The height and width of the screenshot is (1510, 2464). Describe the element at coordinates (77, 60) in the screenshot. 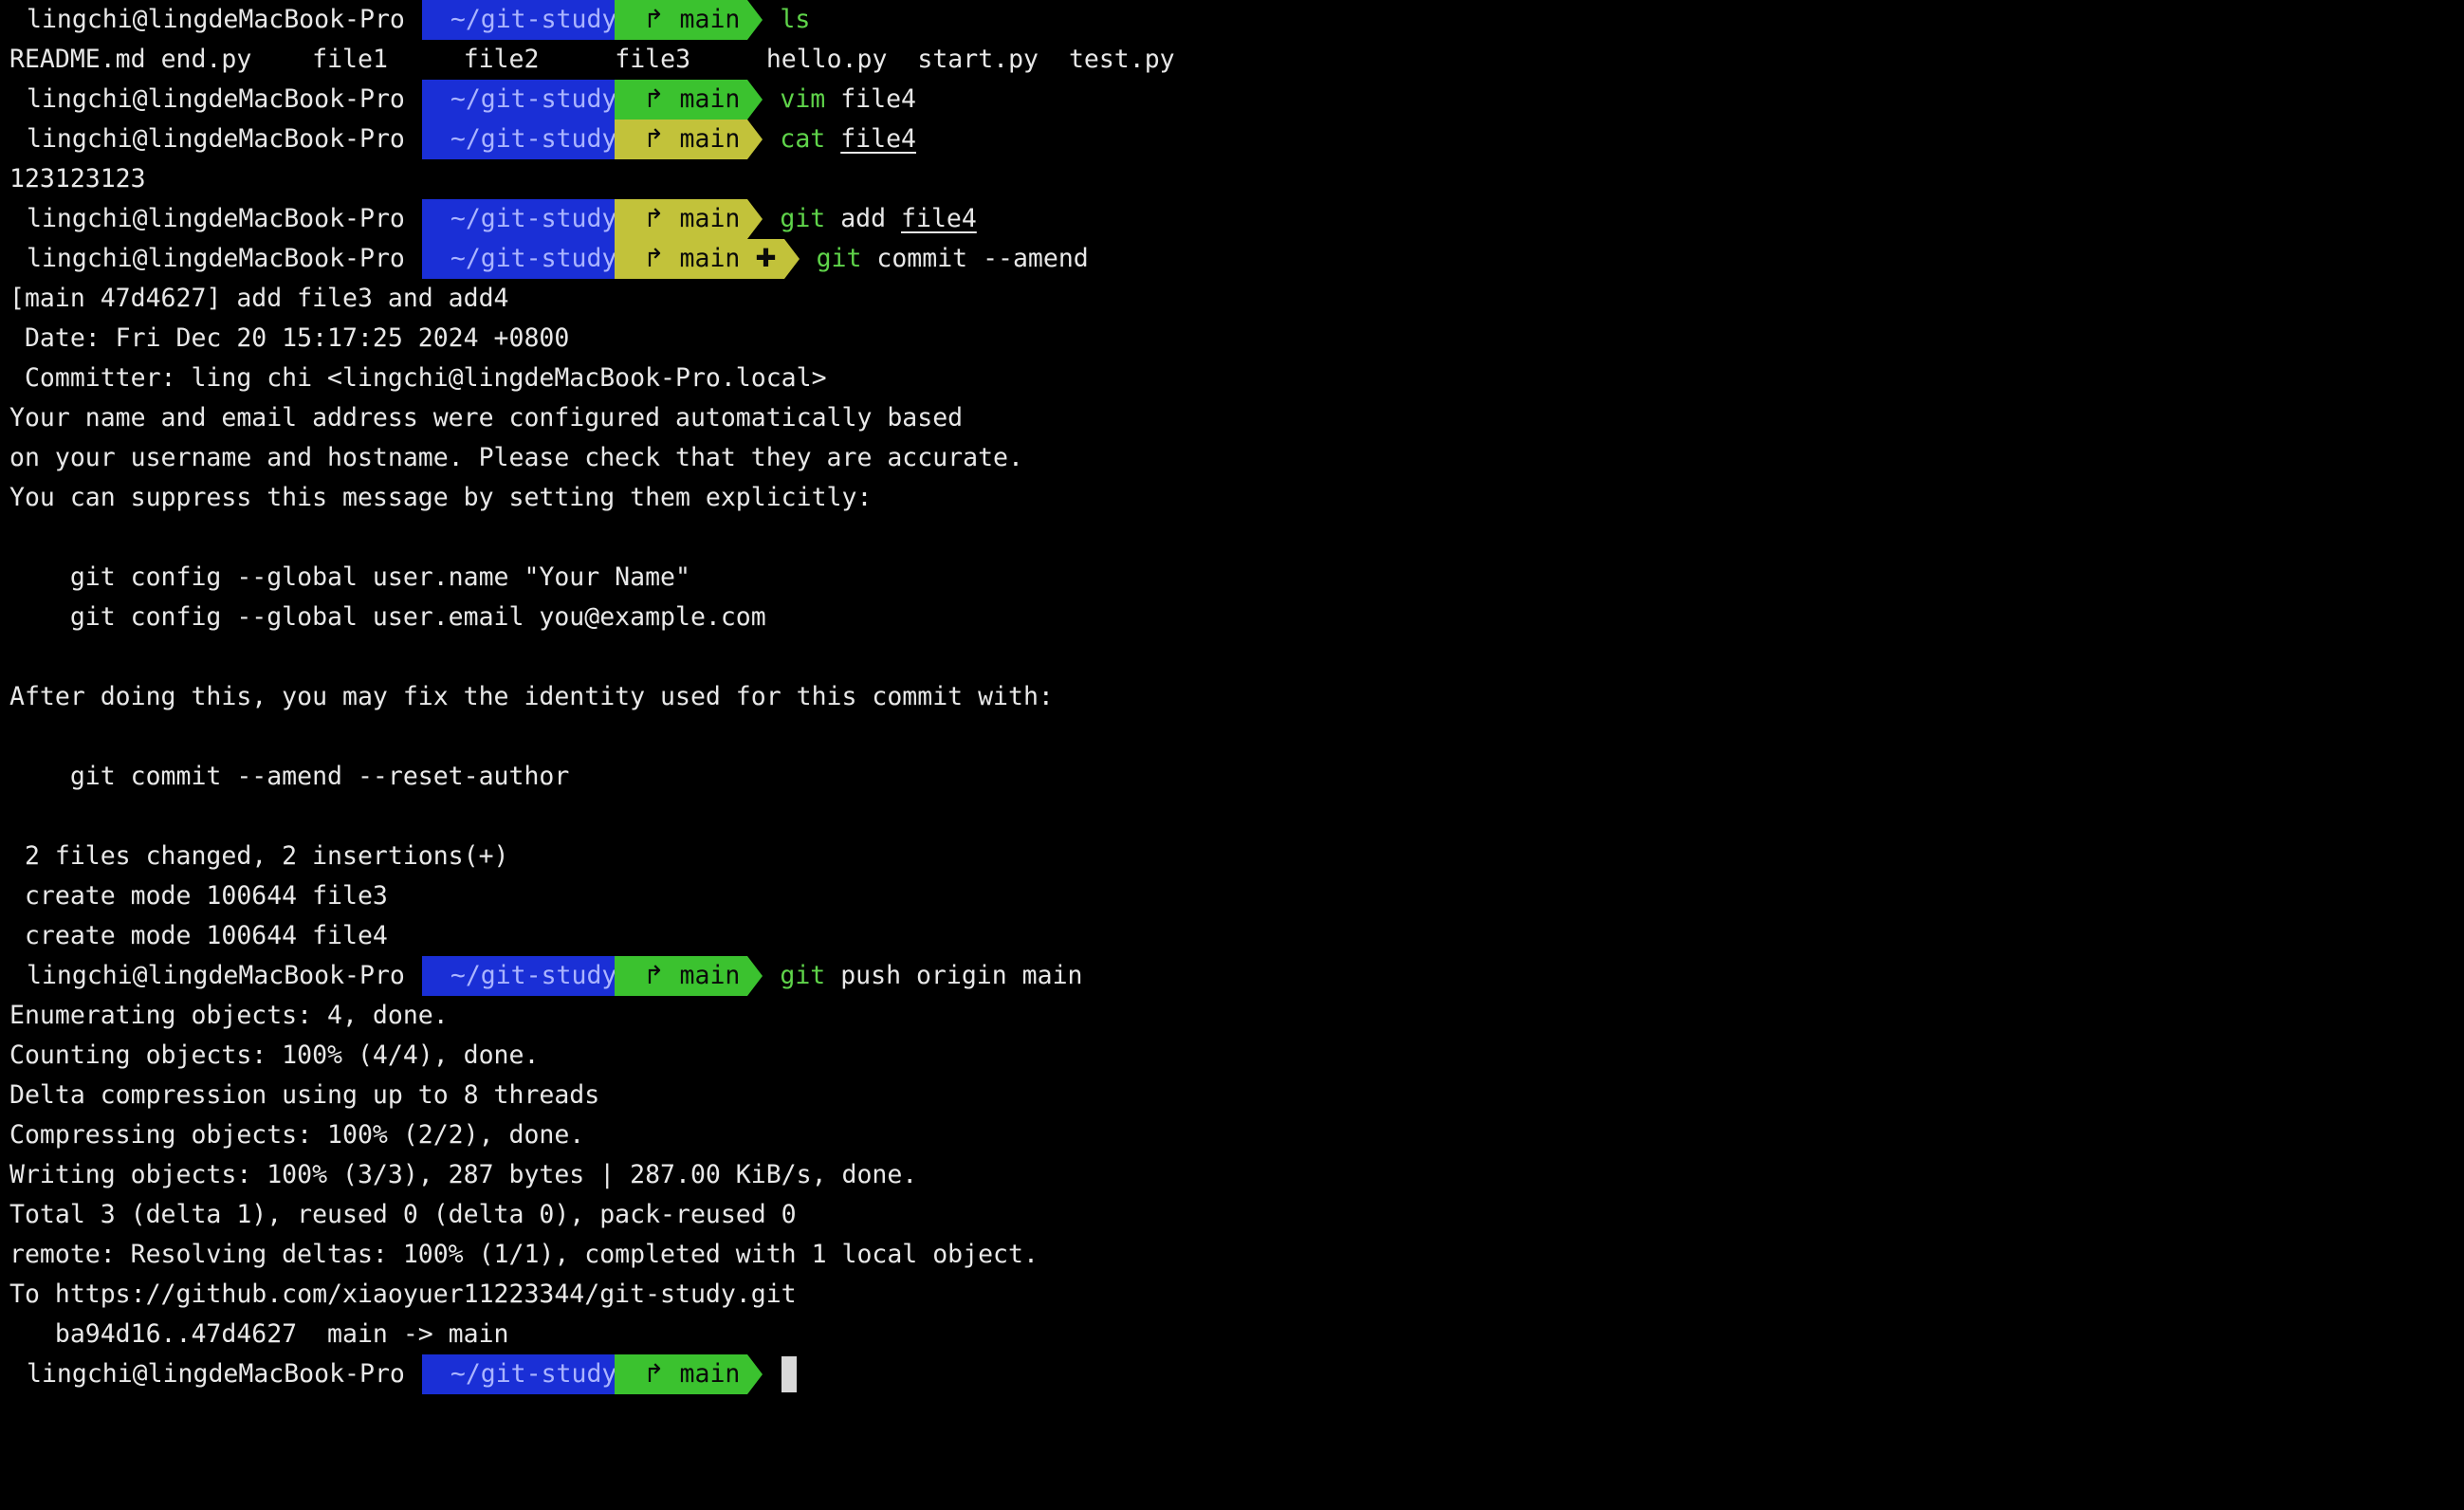

I see `file-entry: README.md` at that location.